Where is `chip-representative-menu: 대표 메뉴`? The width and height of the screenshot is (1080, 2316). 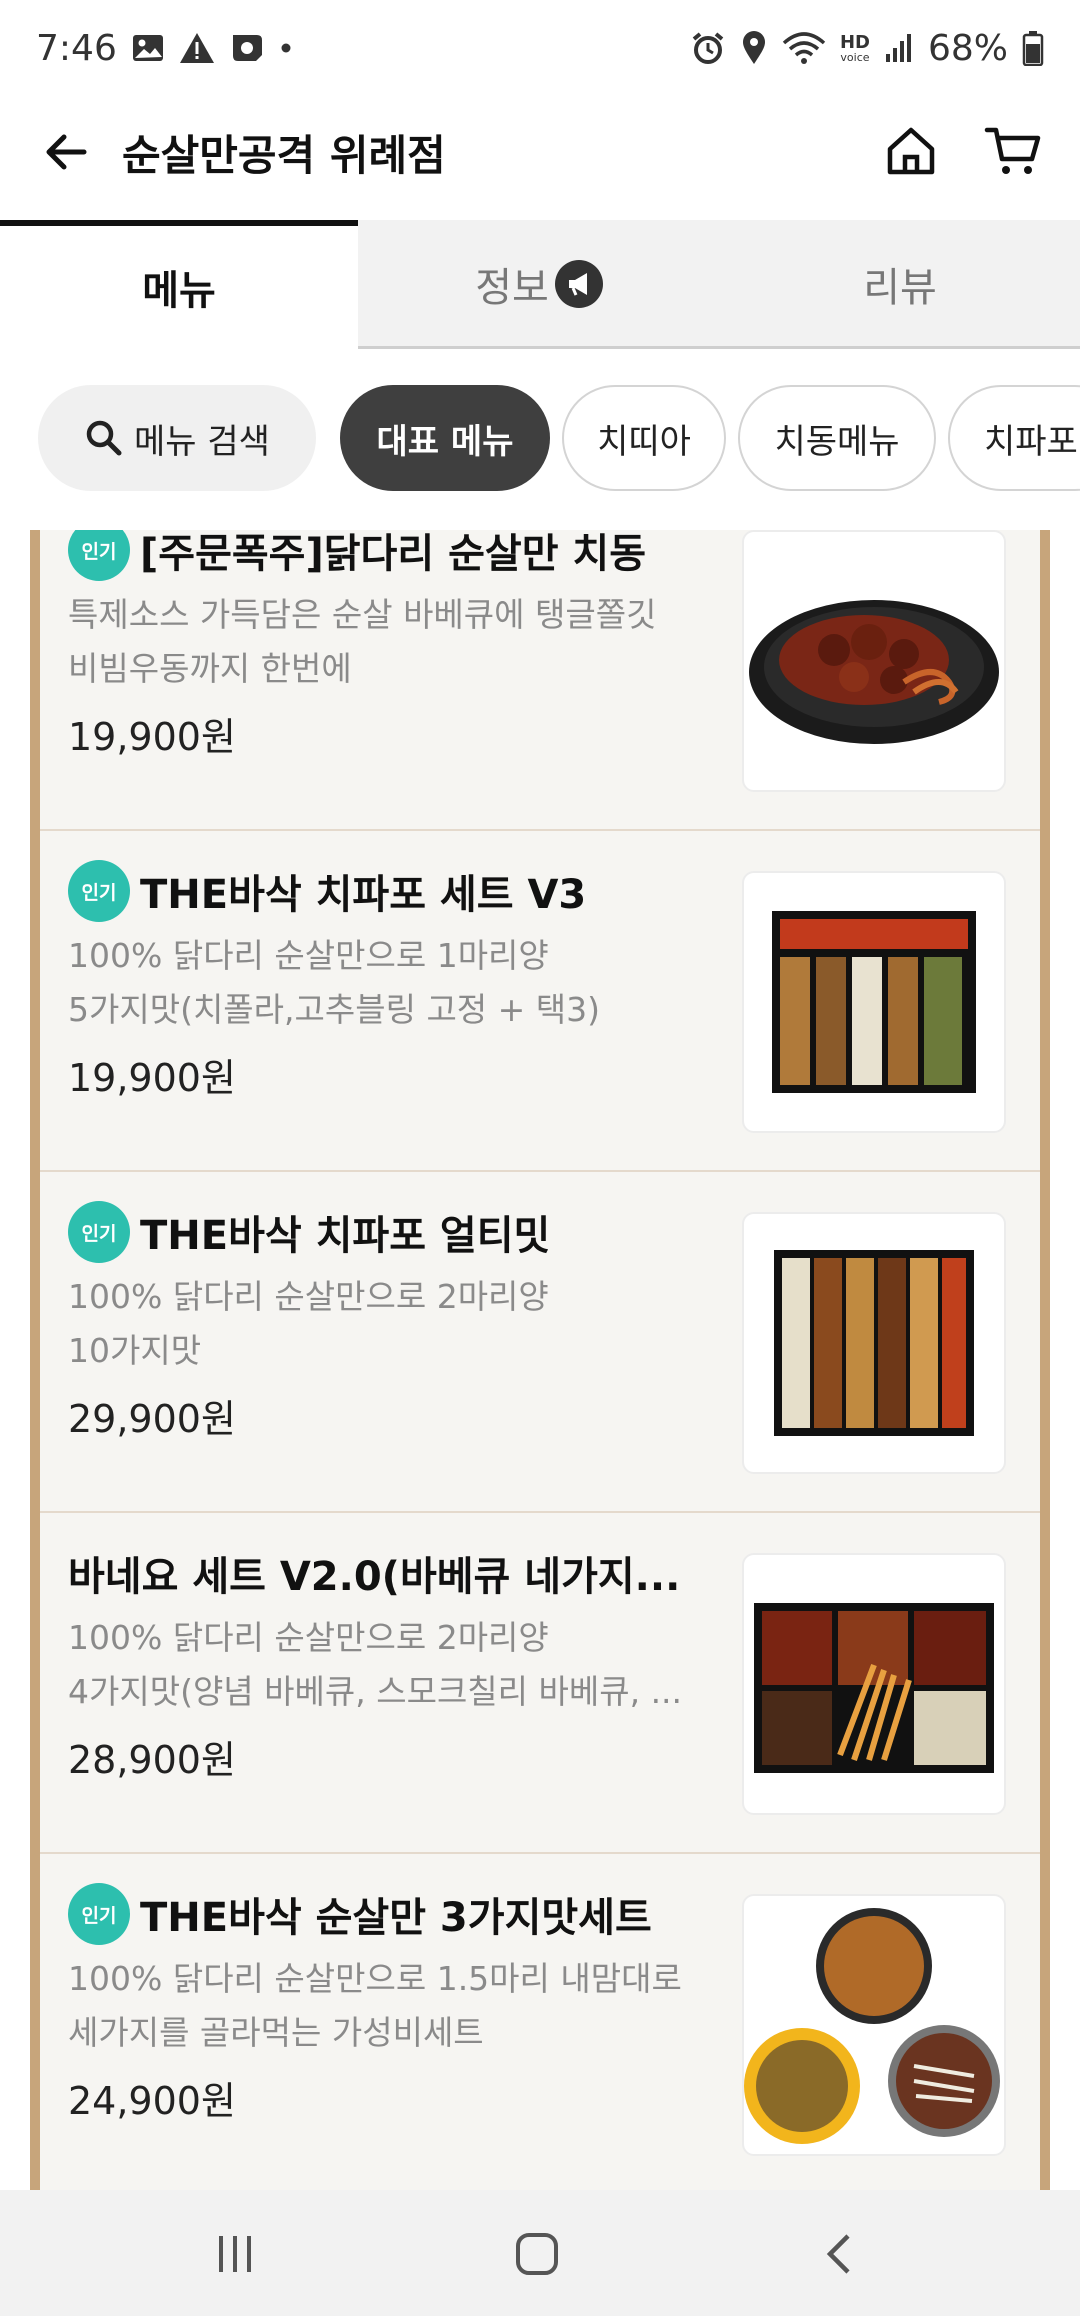 chip-representative-menu: 대표 메뉴 is located at coordinates (445, 438).